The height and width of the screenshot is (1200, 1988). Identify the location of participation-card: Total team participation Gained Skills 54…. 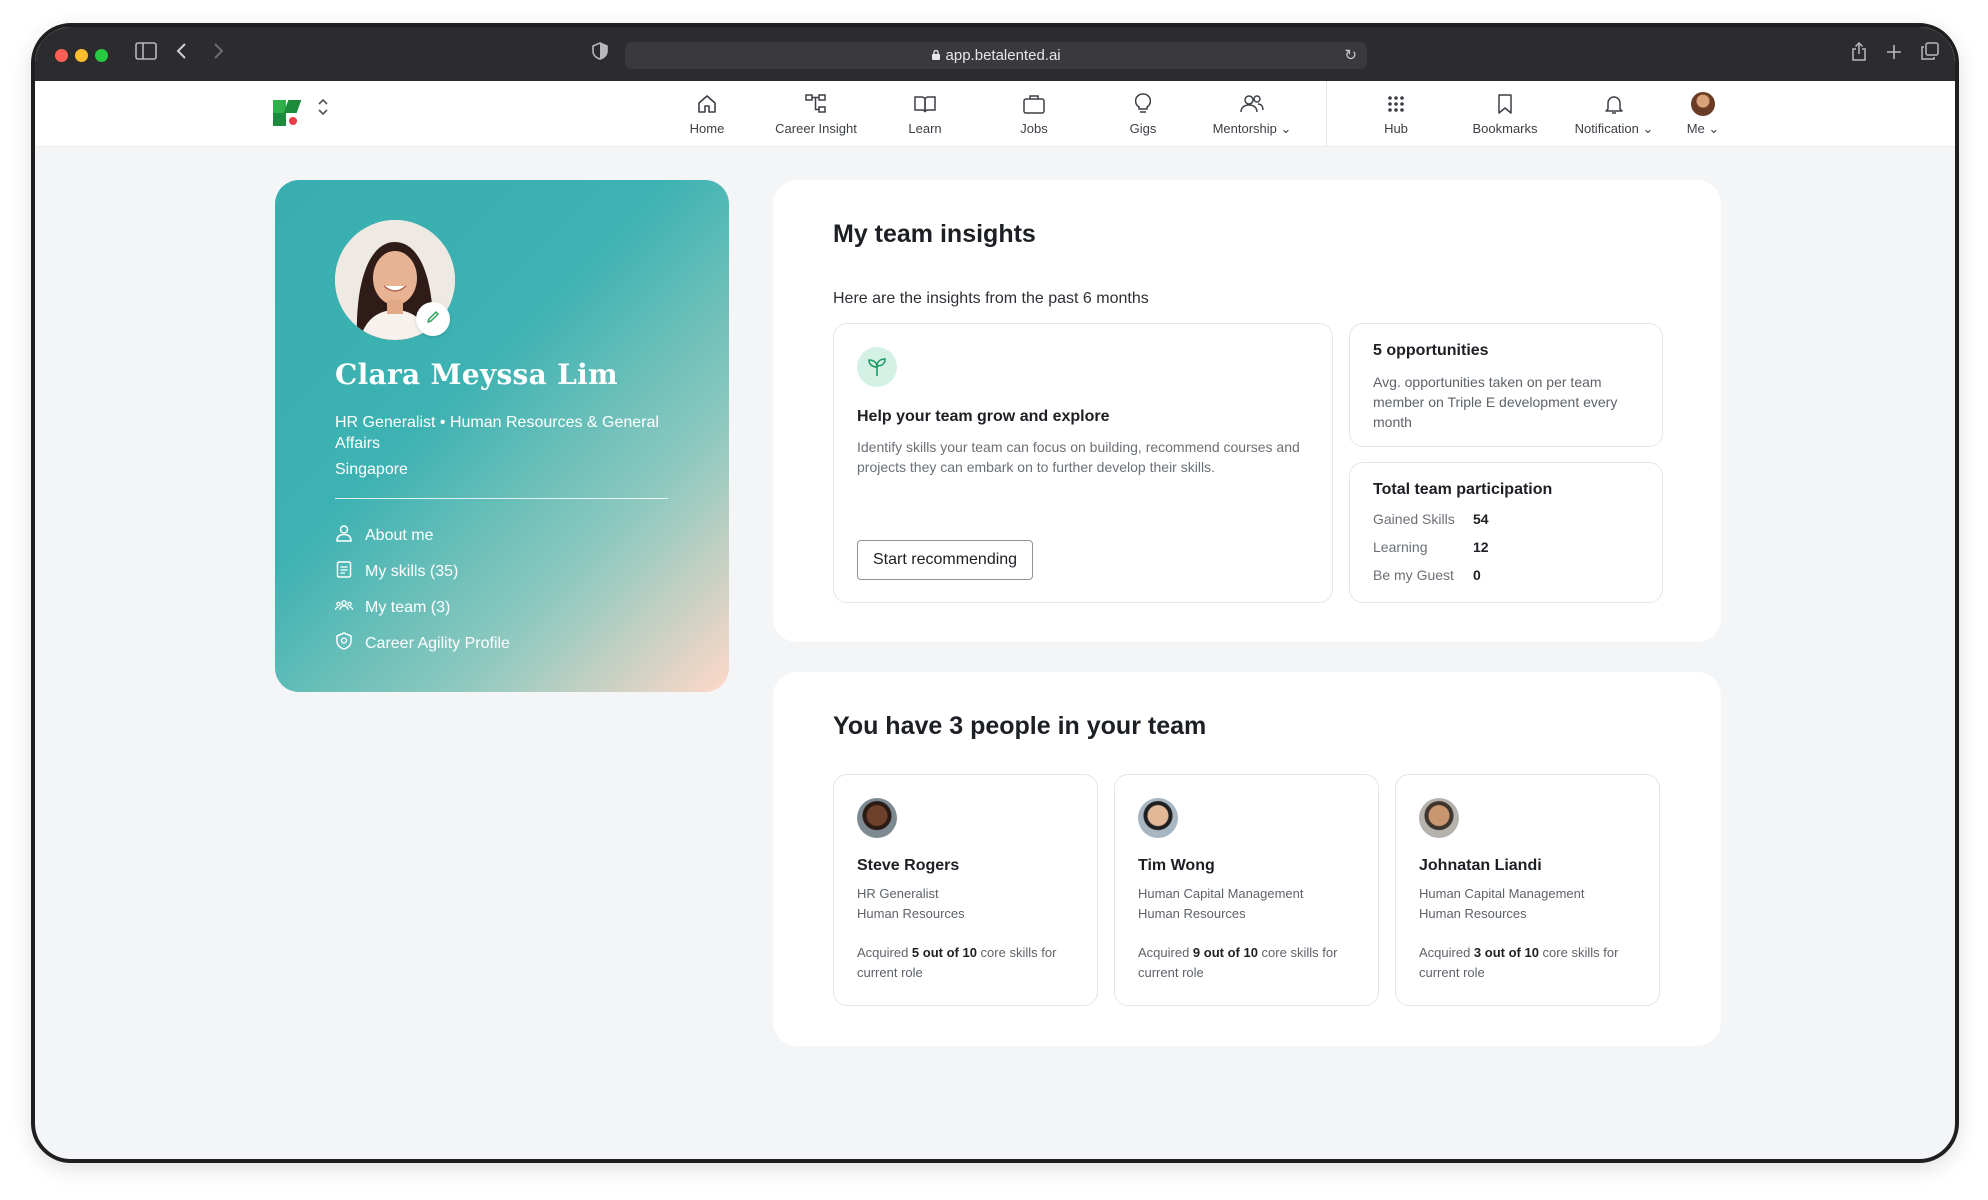
(1506, 532).